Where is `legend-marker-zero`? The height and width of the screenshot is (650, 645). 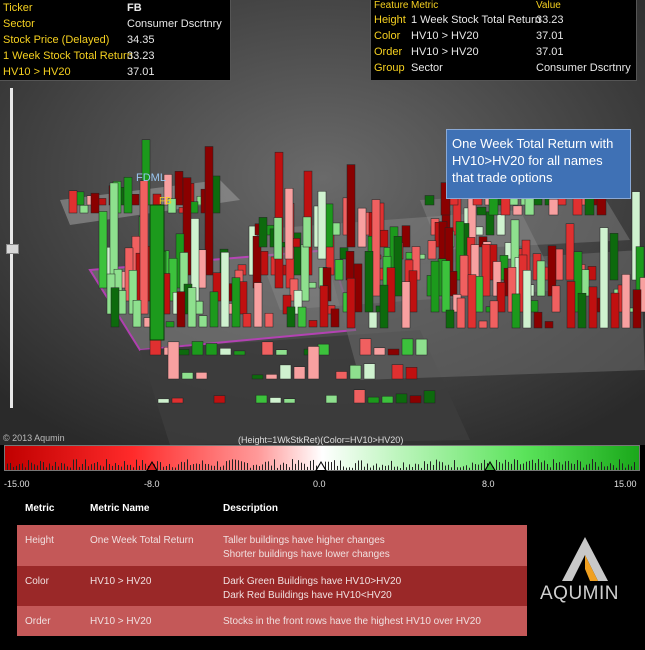
legend-marker-zero is located at coordinates (321, 466).